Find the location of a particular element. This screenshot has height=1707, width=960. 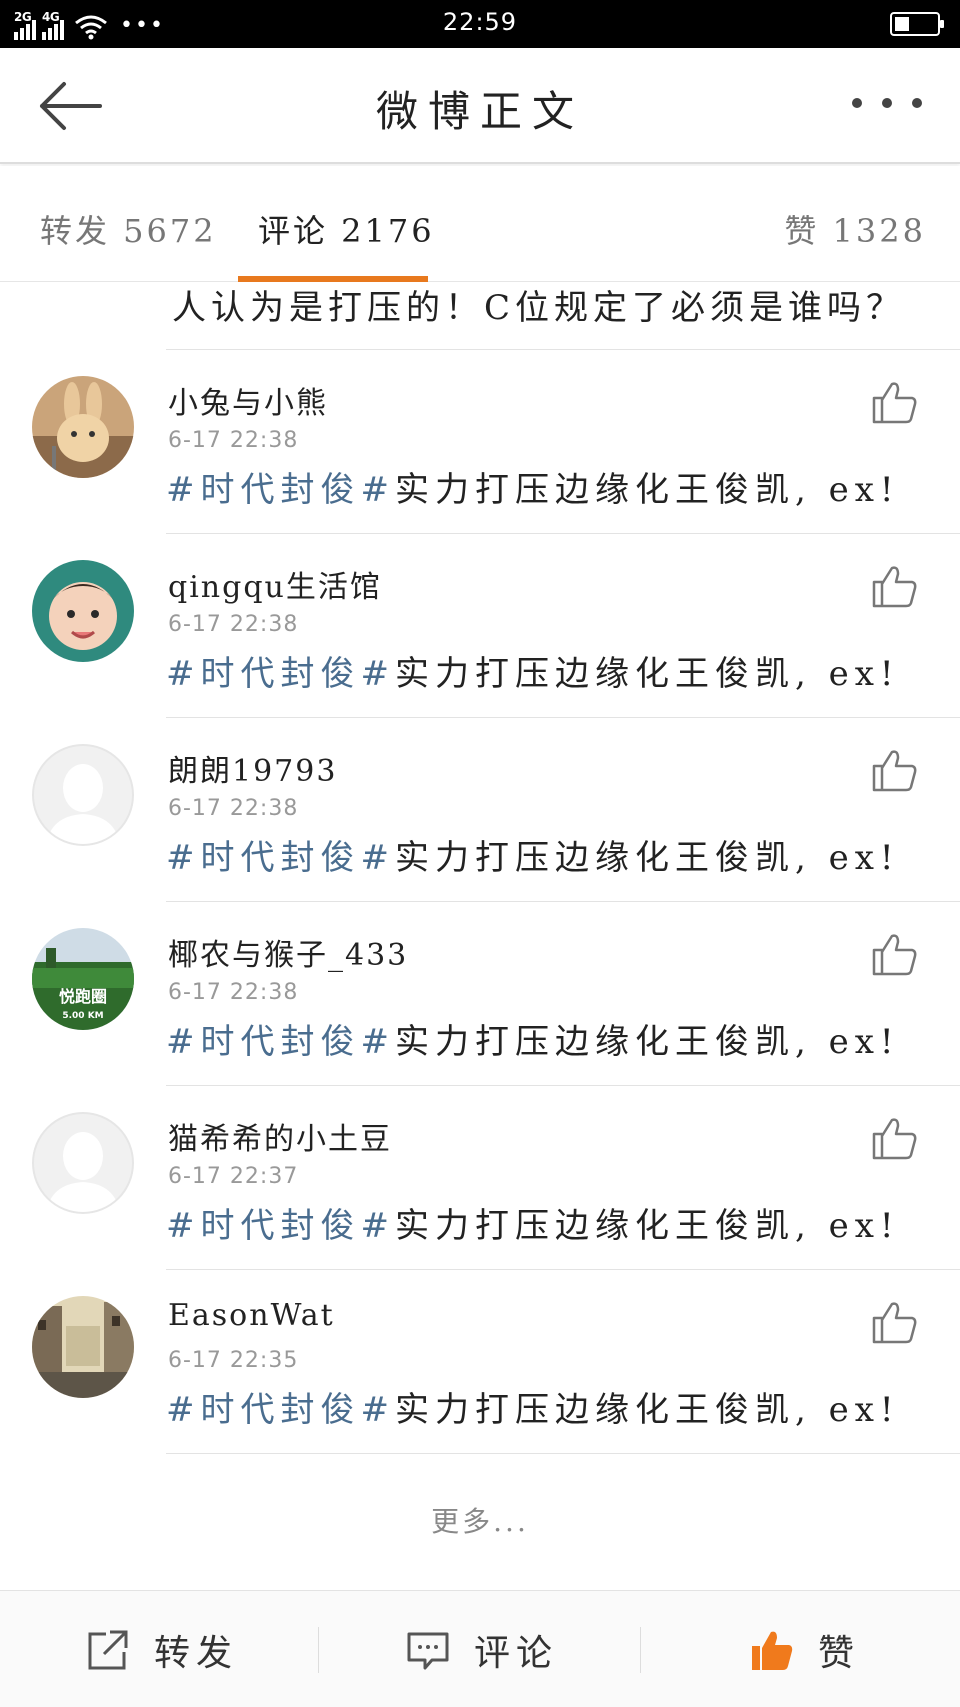

forward-label: 转发 is located at coordinates (196, 1653).